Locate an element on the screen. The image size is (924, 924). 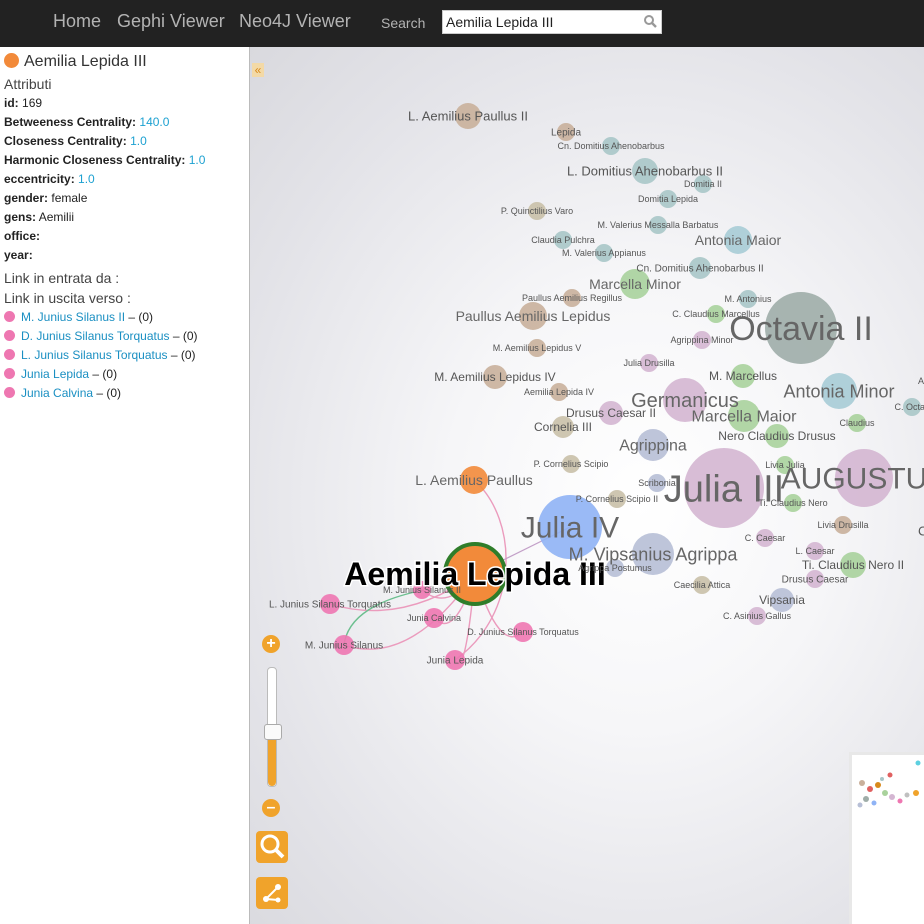
attribute-value: 140.0 is located at coordinates (154, 122).